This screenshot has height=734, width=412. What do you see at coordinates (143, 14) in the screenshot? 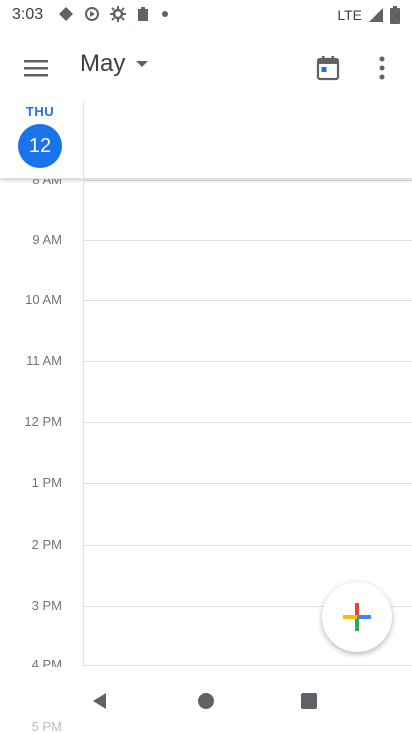
I see `storage-icon` at bounding box center [143, 14].